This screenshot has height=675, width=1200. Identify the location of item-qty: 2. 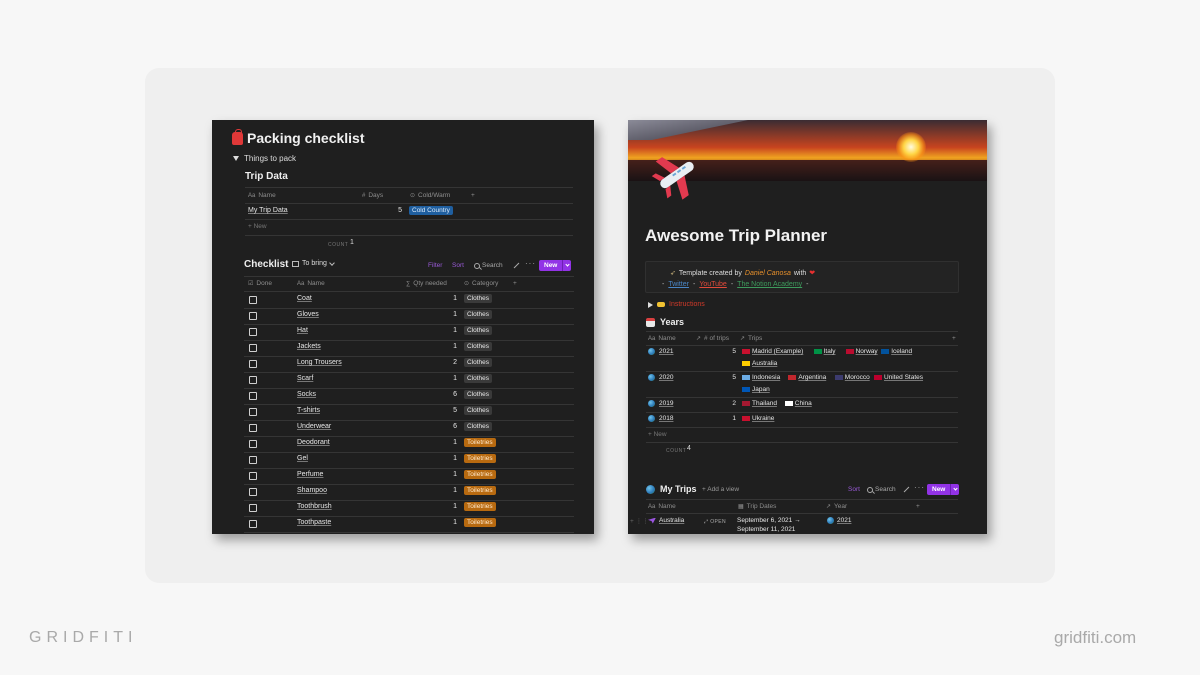
(442, 362).